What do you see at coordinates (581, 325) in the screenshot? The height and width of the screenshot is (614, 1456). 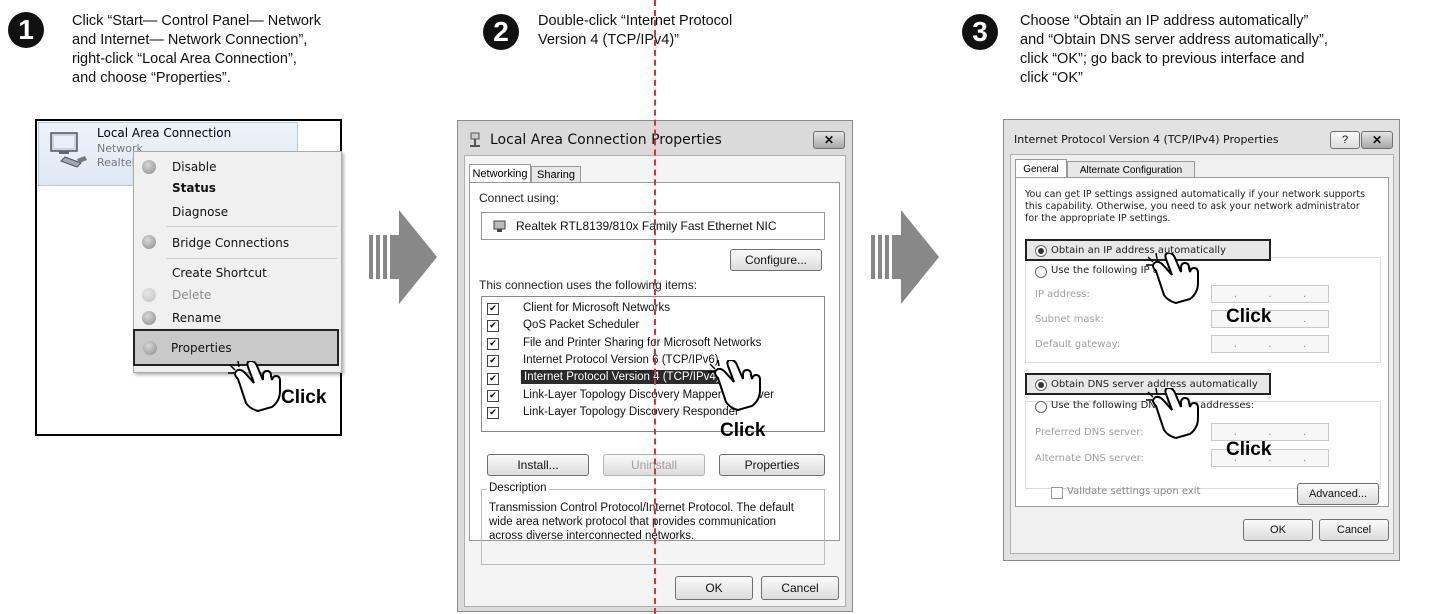 I see `list-item: QoS Packet Scheduler` at bounding box center [581, 325].